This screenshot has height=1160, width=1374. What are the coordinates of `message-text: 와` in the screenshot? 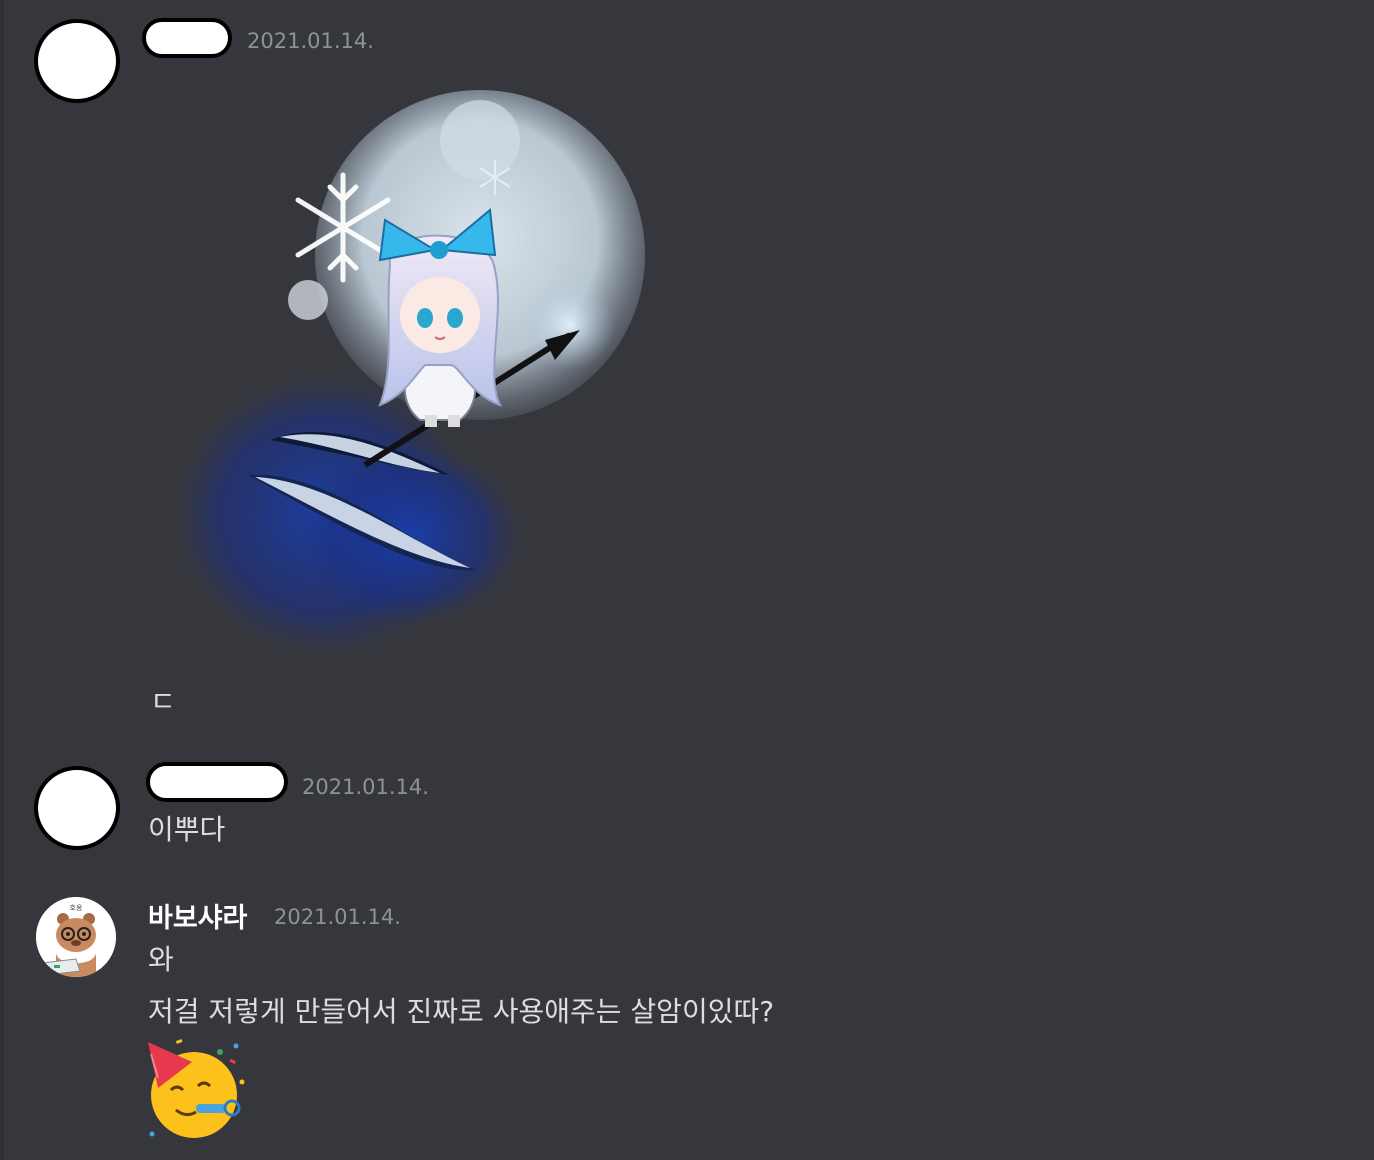 It's located at (161, 959).